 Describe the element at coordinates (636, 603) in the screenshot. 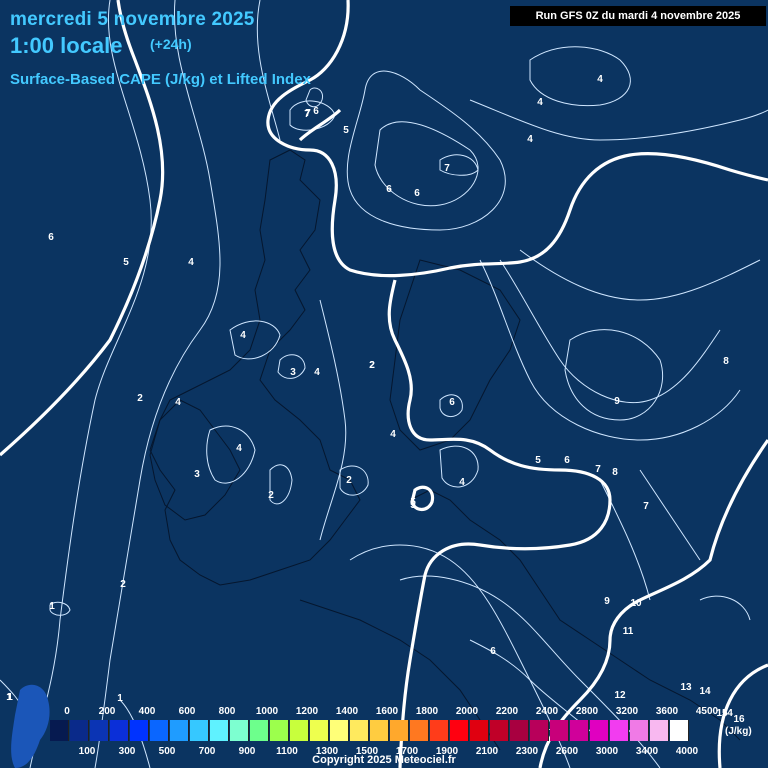

I see `li-value-label: 10` at that location.